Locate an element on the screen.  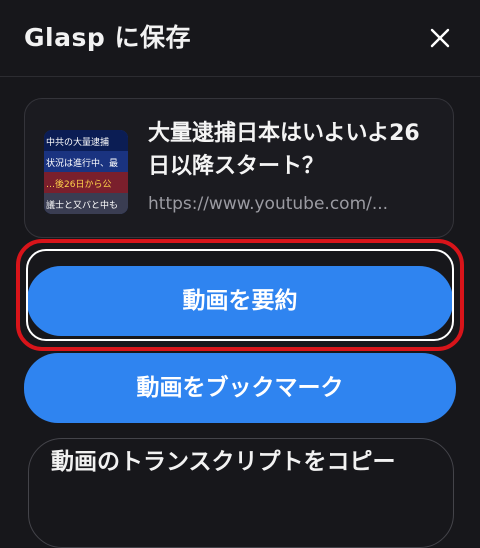
thumb-line-4: 議士と又バと中も is located at coordinates (82, 205).